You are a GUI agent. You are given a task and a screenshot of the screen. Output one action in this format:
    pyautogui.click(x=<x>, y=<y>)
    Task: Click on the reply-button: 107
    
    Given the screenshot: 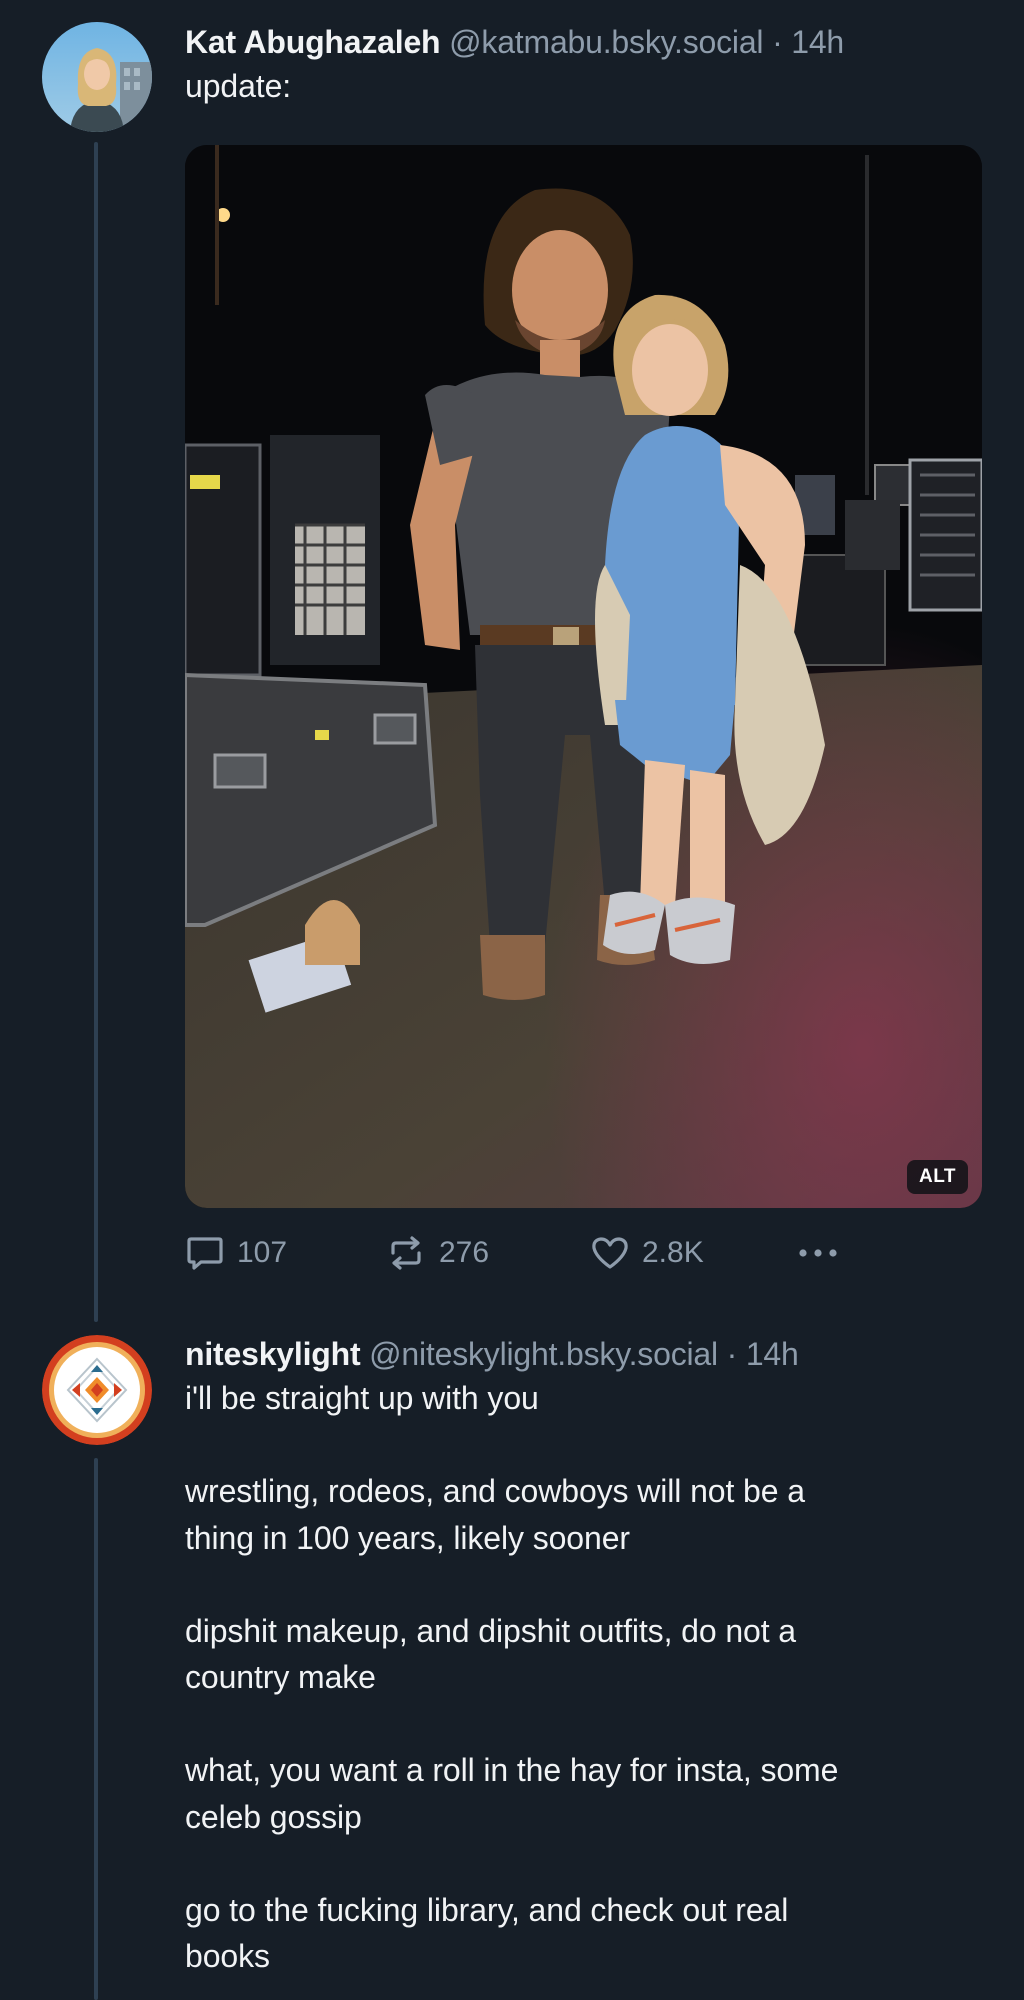 What is the action you would take?
    pyautogui.click(x=236, y=1253)
    